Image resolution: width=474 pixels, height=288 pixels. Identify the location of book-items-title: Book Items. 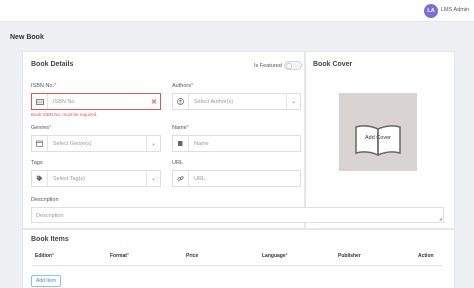
(50, 239).